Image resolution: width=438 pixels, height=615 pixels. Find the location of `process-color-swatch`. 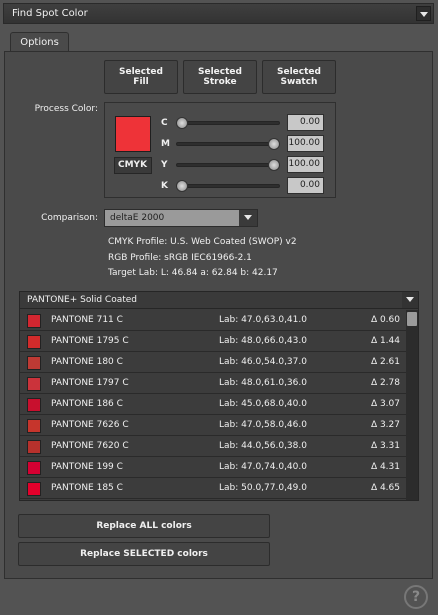

process-color-swatch is located at coordinates (133, 134).